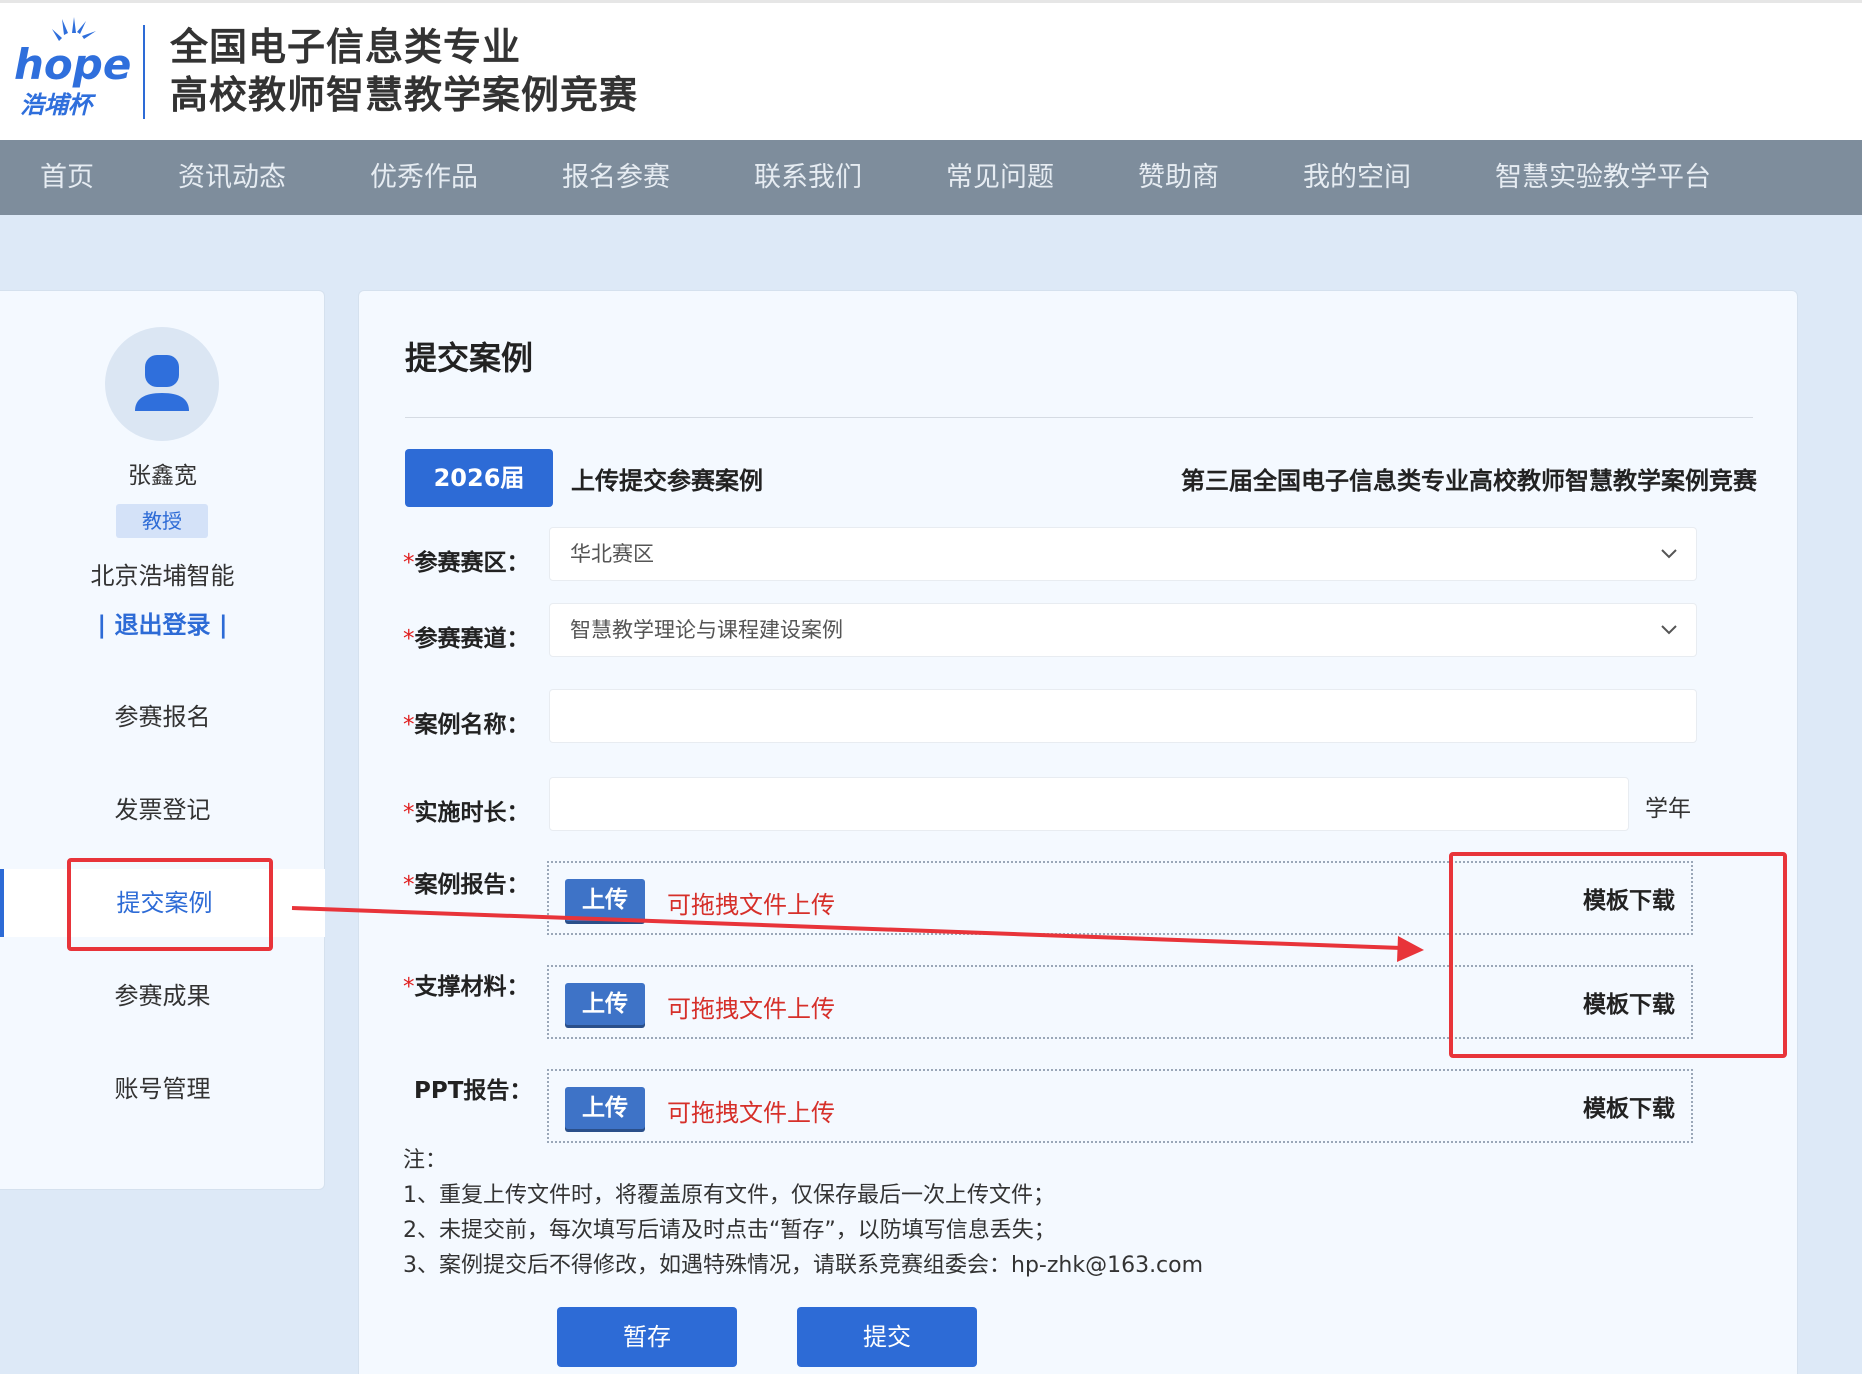 This screenshot has width=1862, height=1374. What do you see at coordinates (404, 71) in the screenshot?
I see `site-title: 全国电子信息类专业 高校教师智慧教学案例竞赛` at bounding box center [404, 71].